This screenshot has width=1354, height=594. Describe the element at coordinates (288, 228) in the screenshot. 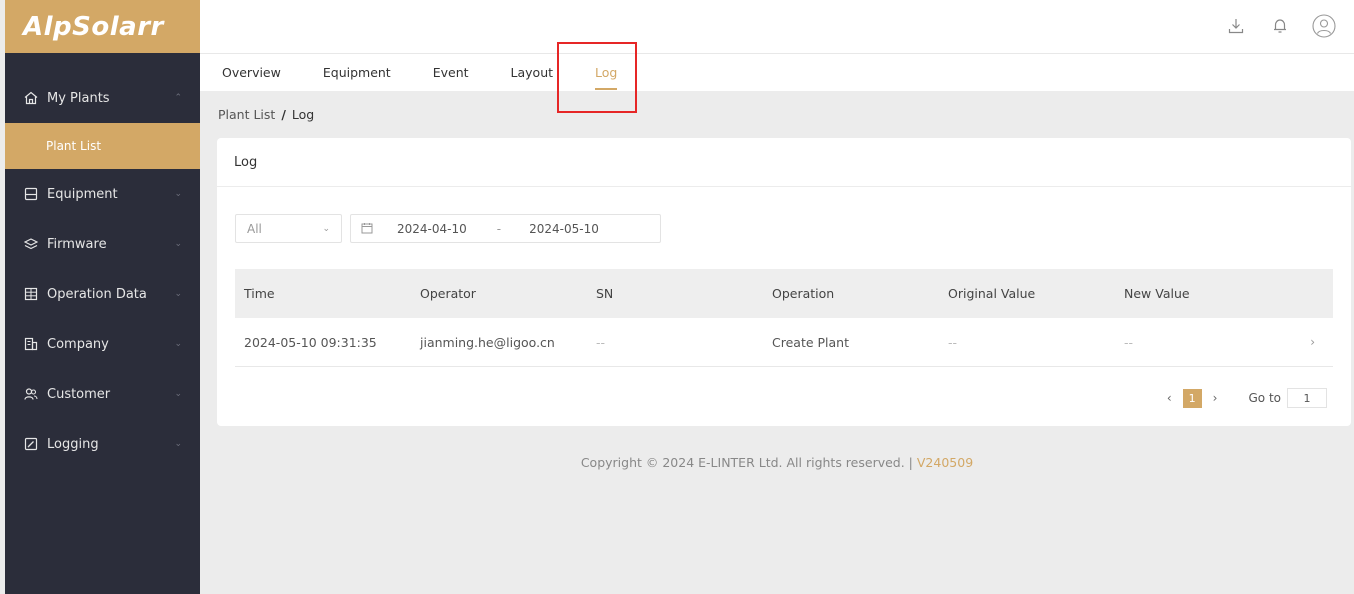

I see `type-select: All ⌄` at that location.